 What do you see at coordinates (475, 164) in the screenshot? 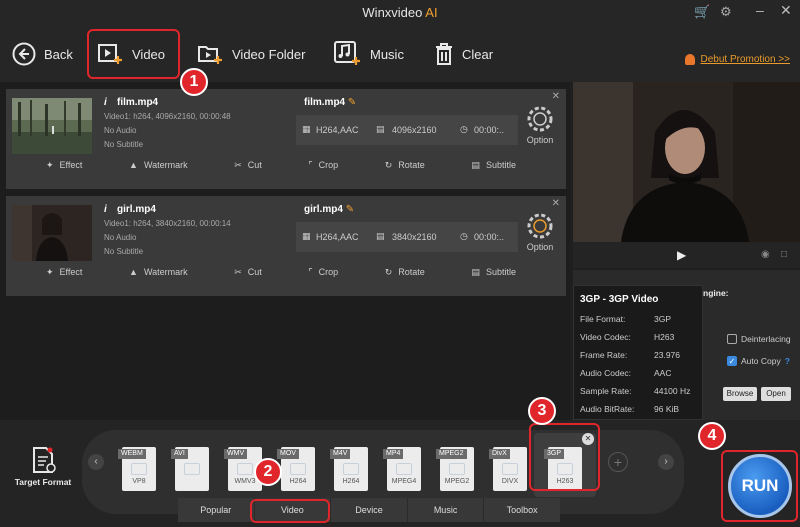
I see `subtitle-icon: ▤` at bounding box center [475, 164].